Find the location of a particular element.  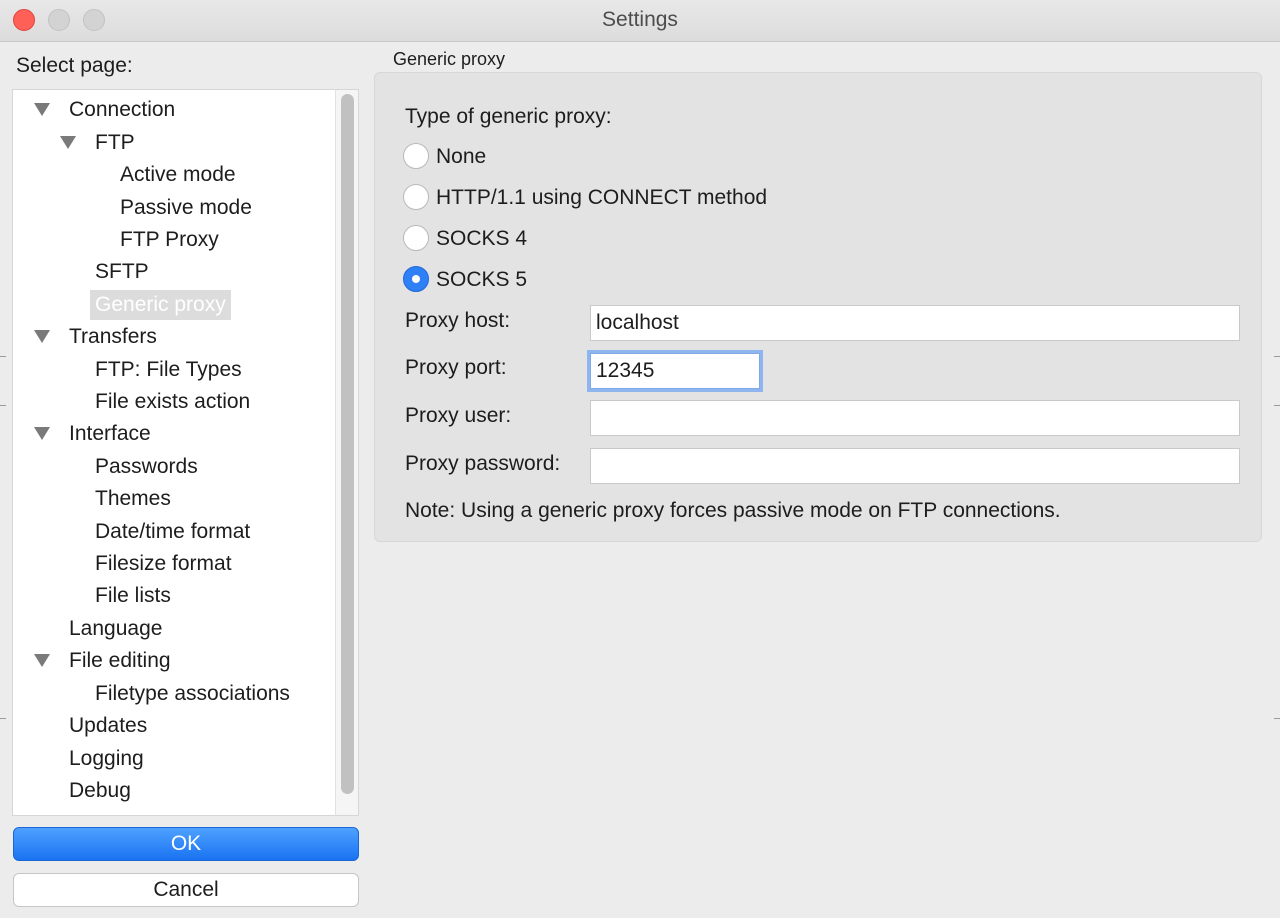

tree-item-debug: Debug is located at coordinates (100, 791).